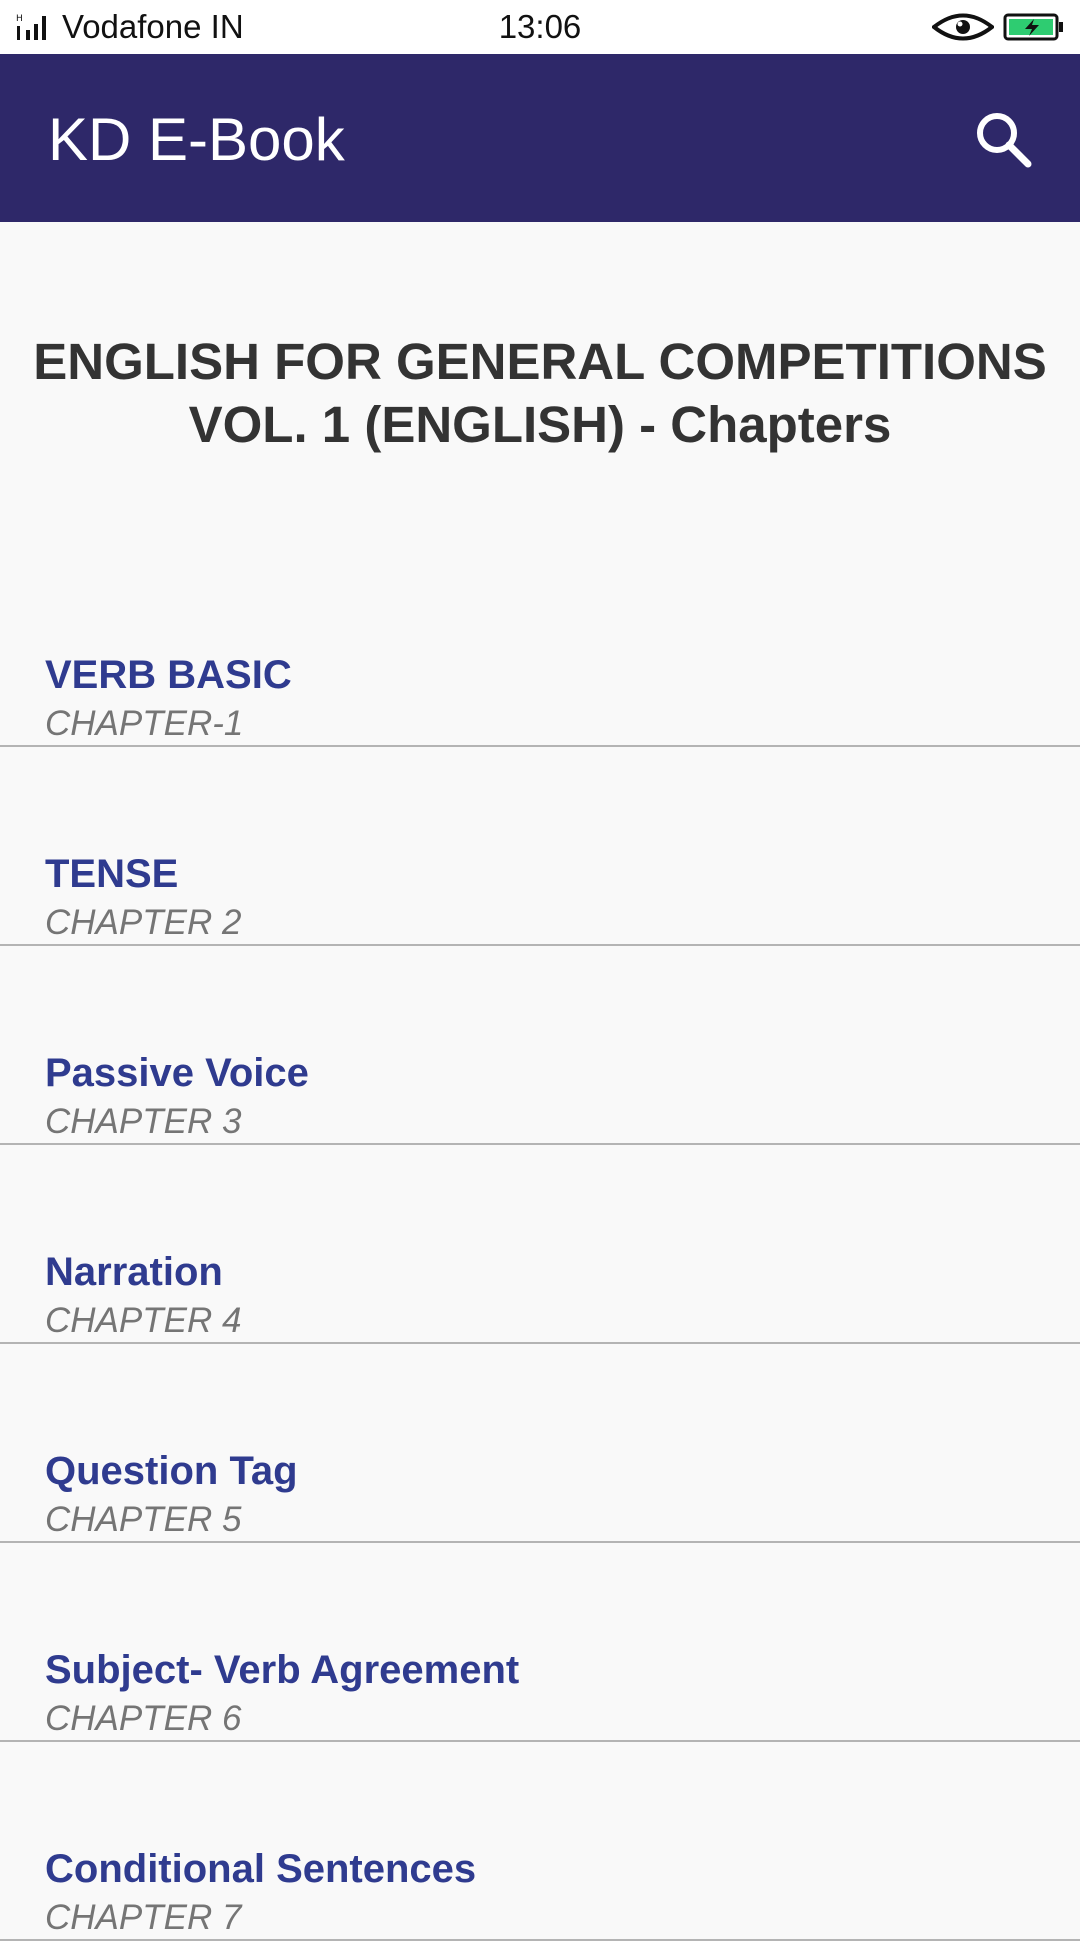 The height and width of the screenshot is (1941, 1080). Describe the element at coordinates (963, 27) in the screenshot. I see `eye-icon` at that location.